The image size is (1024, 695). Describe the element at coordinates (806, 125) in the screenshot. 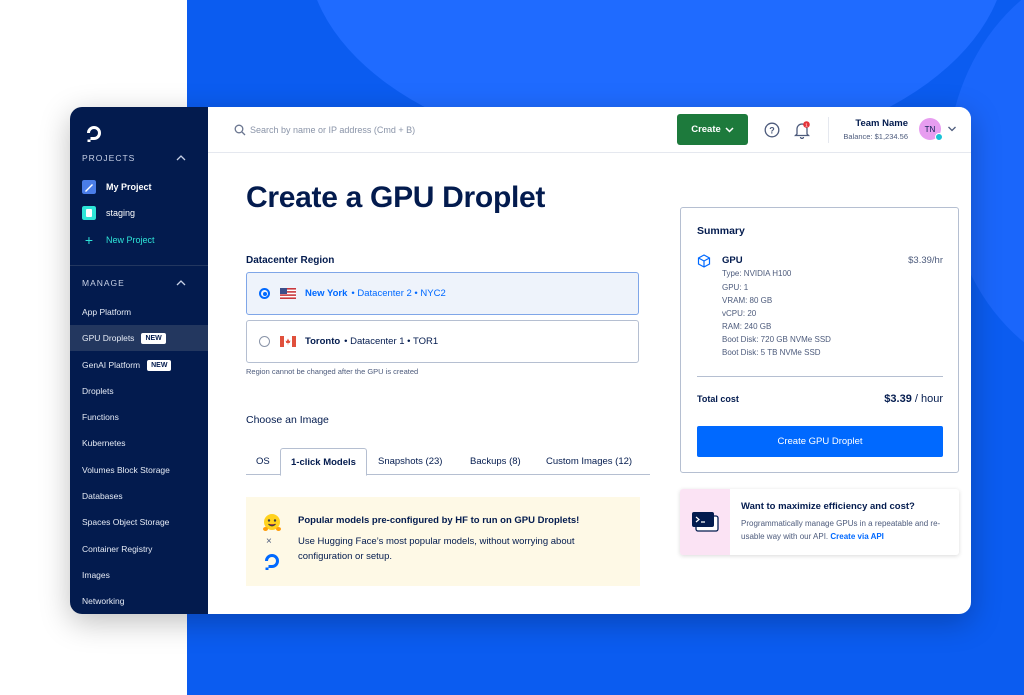

I see `notification-count: 1` at that location.